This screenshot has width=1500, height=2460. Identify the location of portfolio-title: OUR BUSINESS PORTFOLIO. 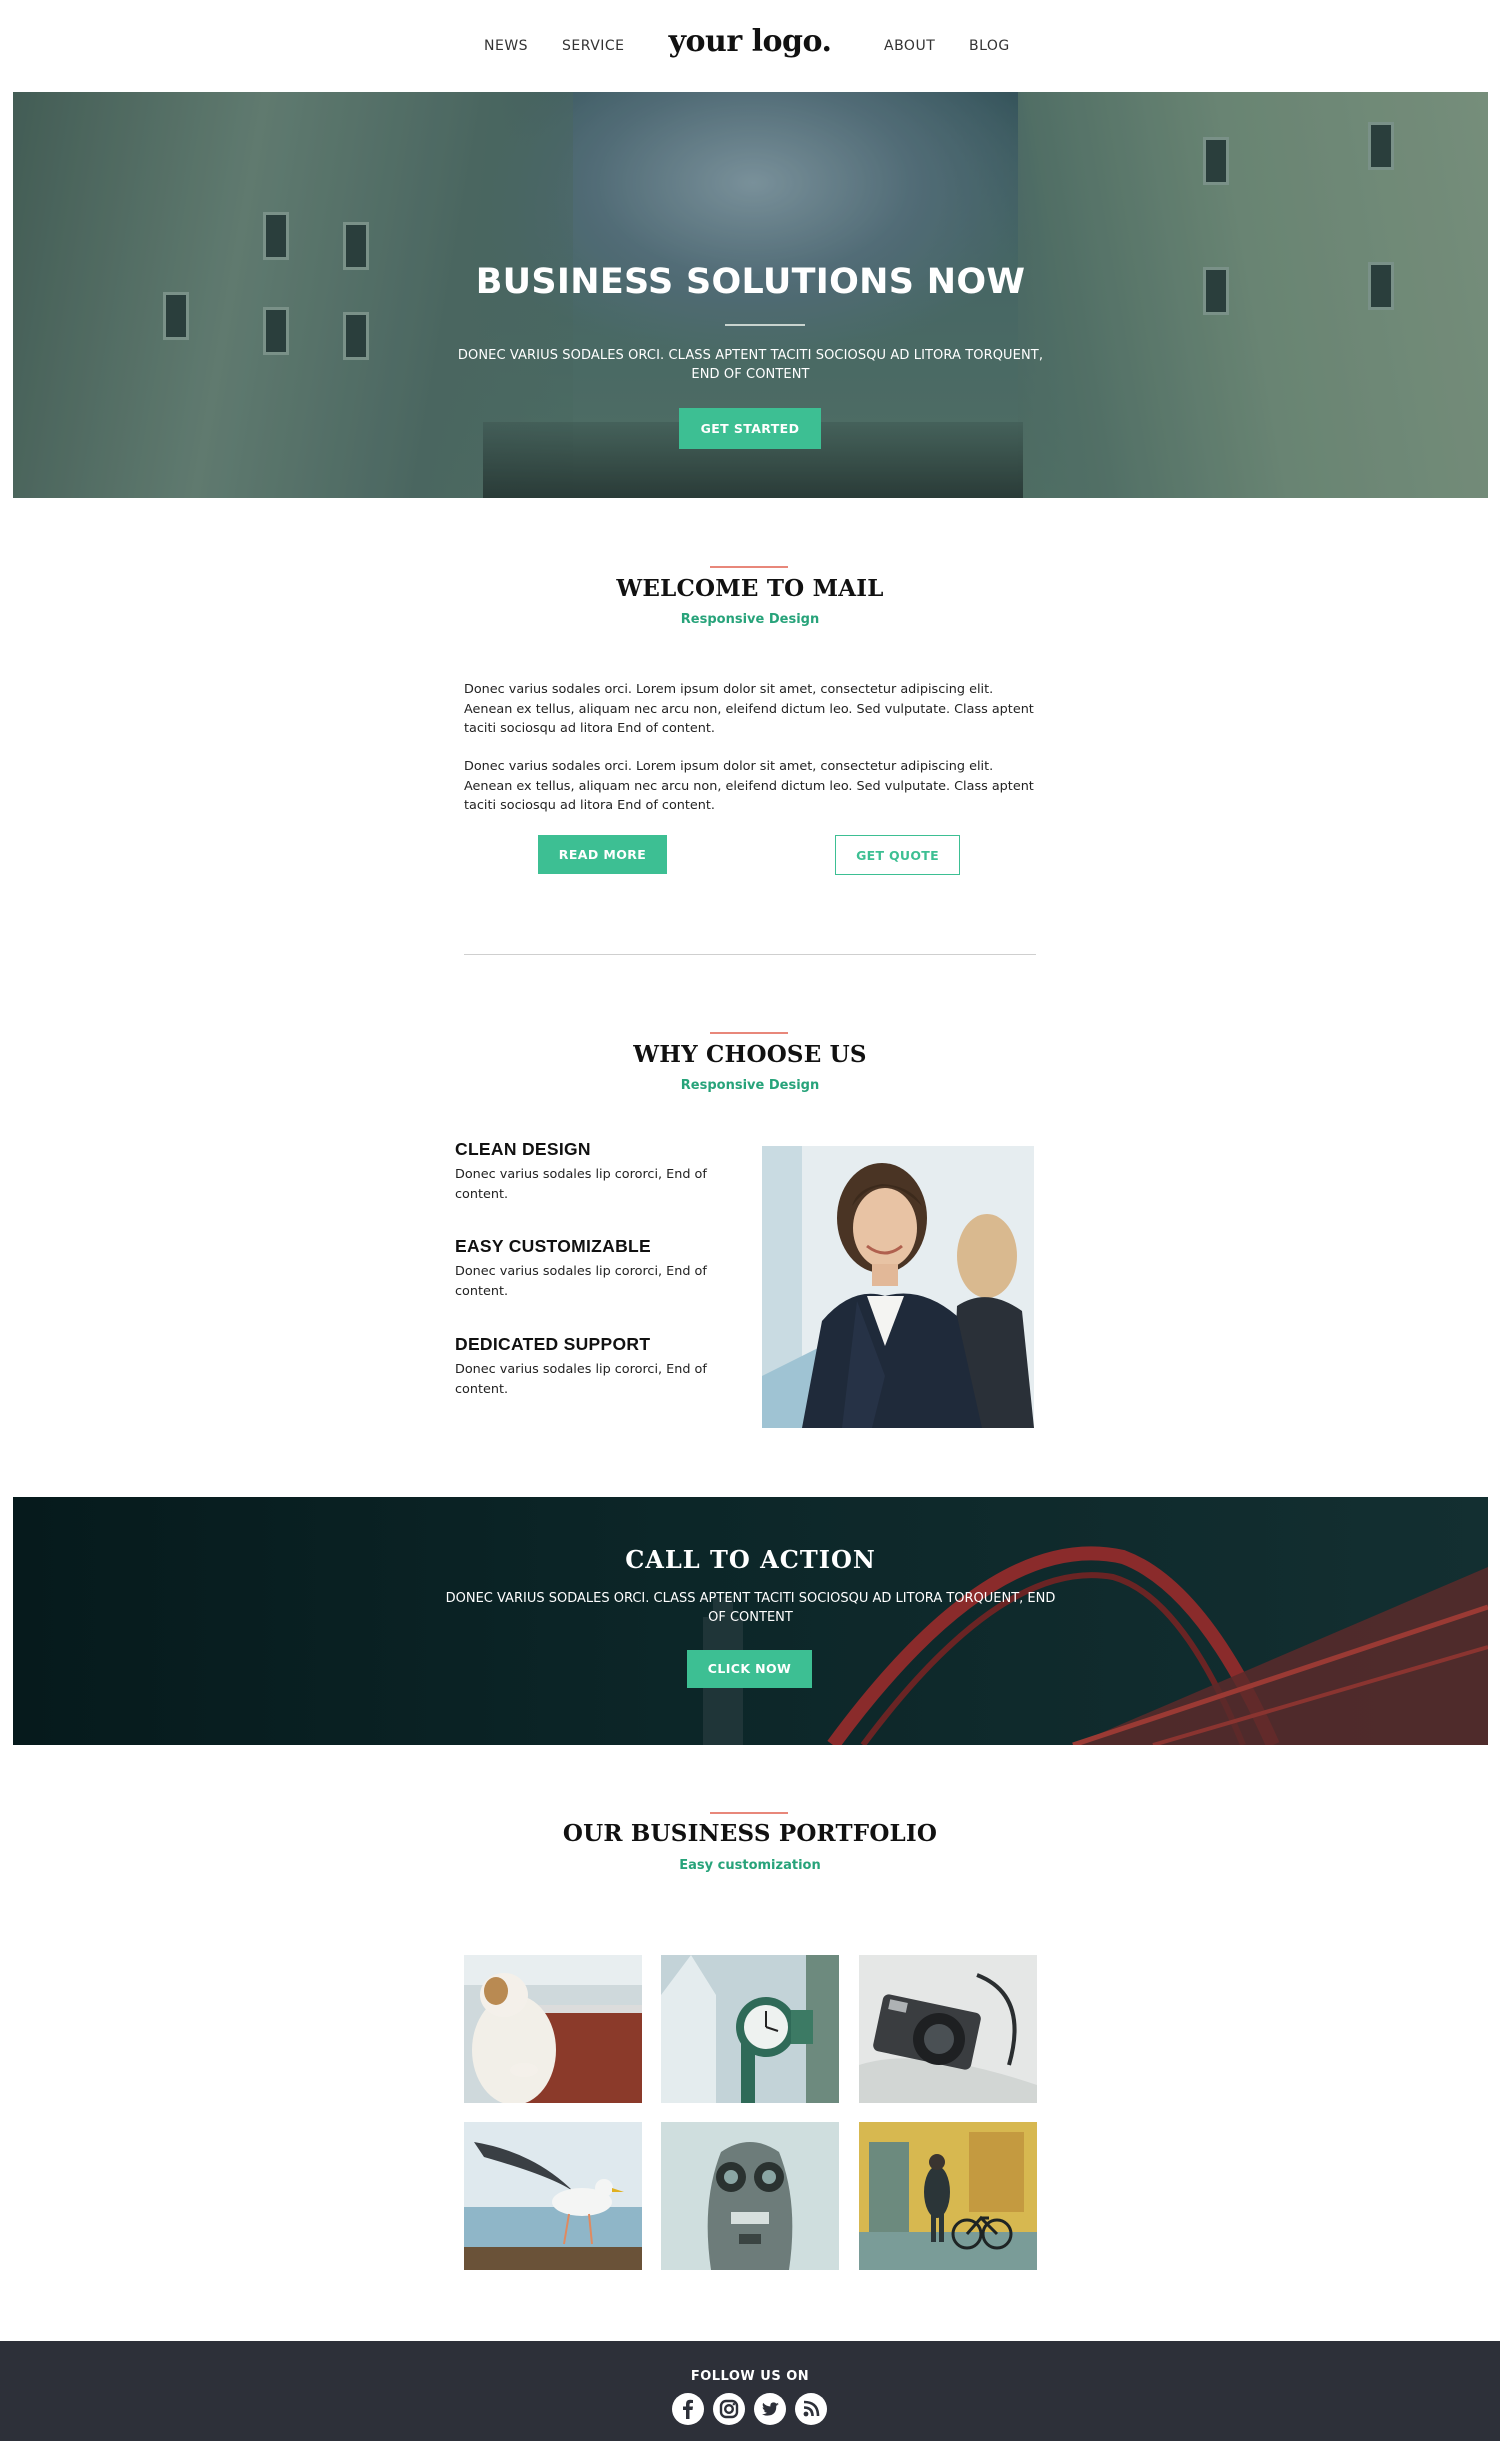
(750, 1833).